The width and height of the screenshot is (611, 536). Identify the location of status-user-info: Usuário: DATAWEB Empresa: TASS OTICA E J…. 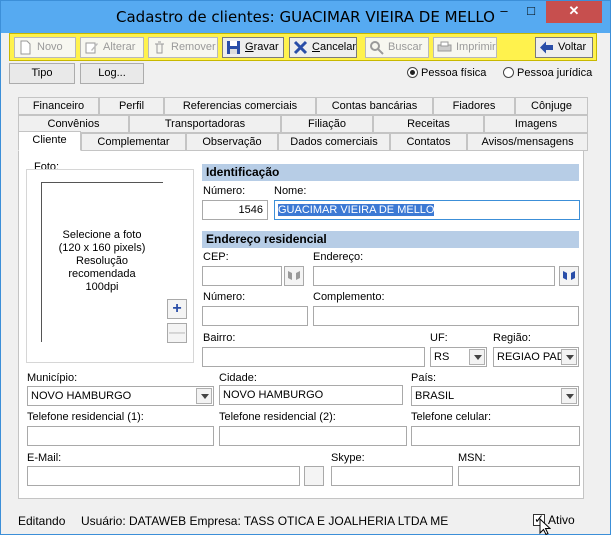
(265, 521).